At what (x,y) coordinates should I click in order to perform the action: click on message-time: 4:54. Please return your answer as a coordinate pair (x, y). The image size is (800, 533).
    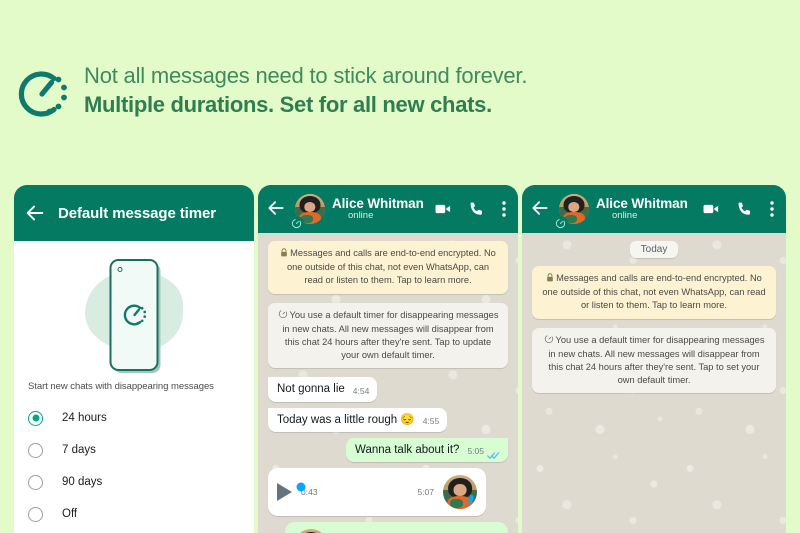
    Looking at the image, I should click on (361, 390).